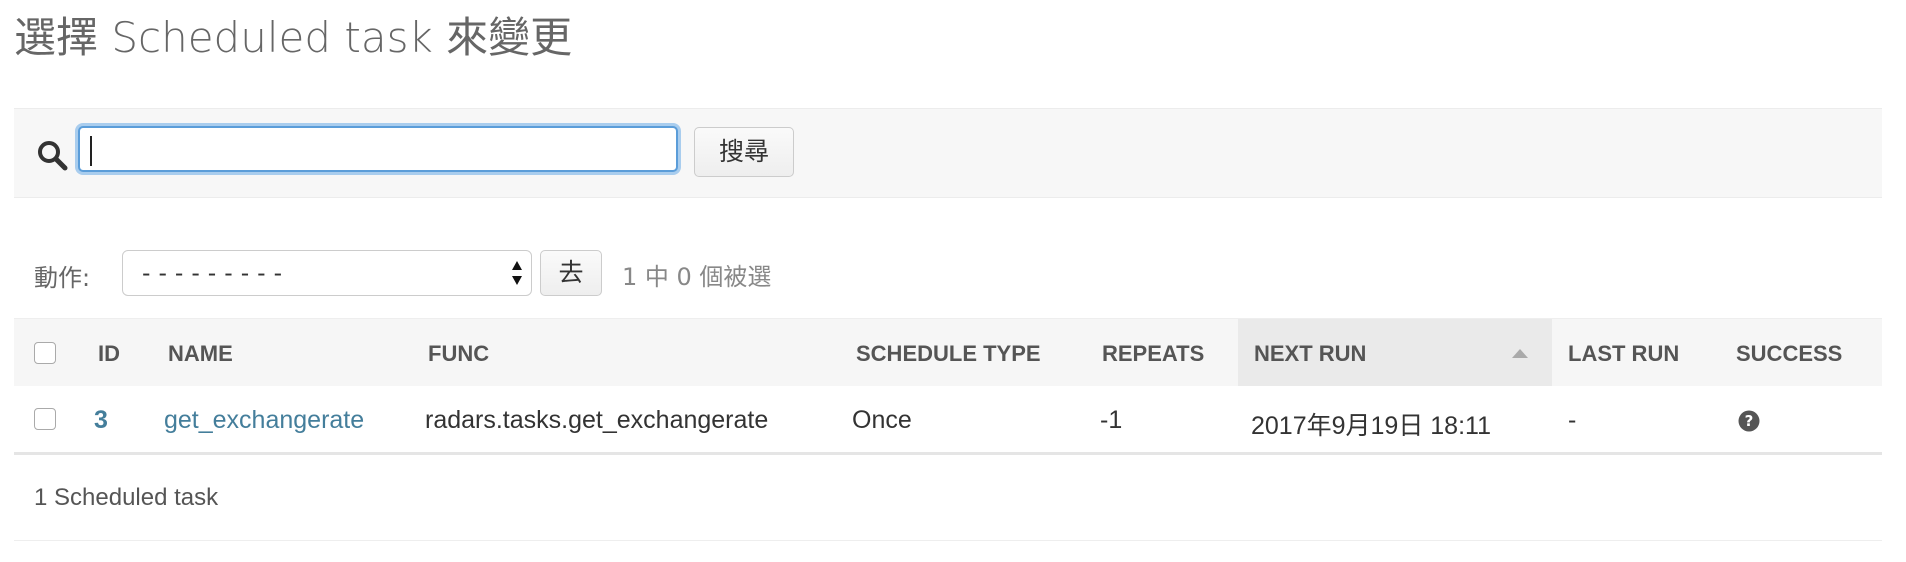 The width and height of the screenshot is (1906, 562). I want to click on footer-divider, so click(948, 540).